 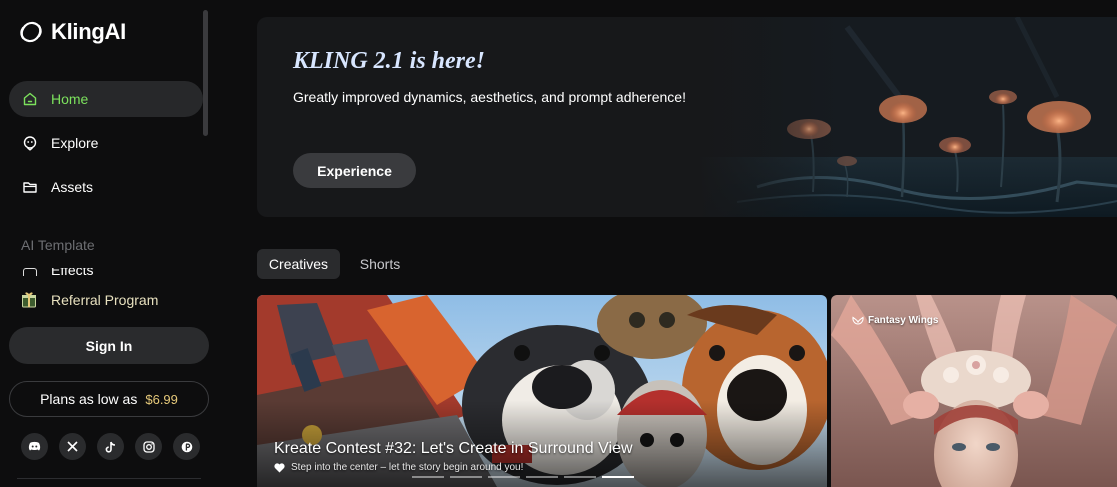 I want to click on sidebar-item-home: Home, so click(x=106, y=99).